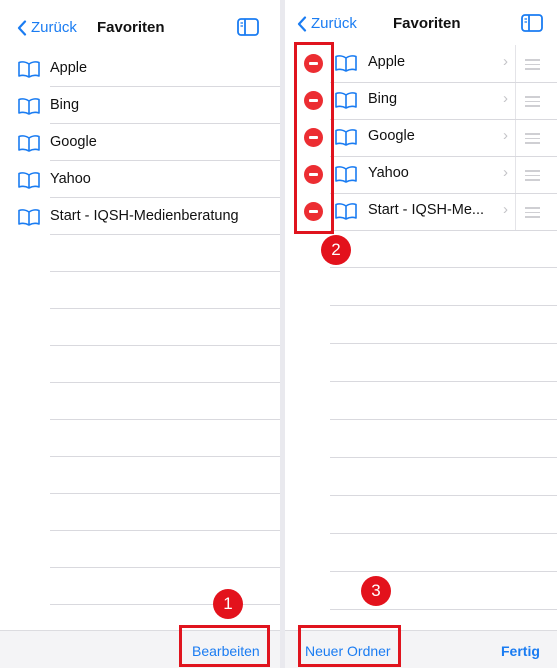 The image size is (557, 668). Describe the element at coordinates (140, 142) in the screenshot. I see `list-item: Google` at that location.